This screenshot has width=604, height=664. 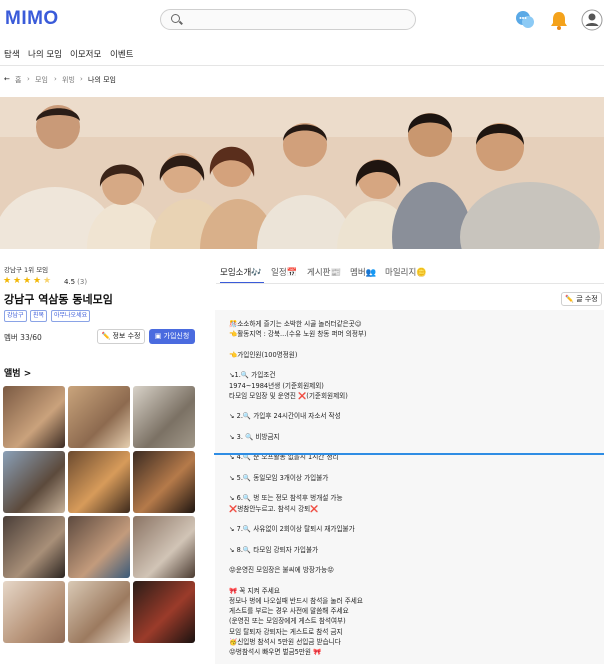 What do you see at coordinates (281, 570) in the screenshot?
I see `post-line: 😡운영진 모임장은 불씨에 방장가능😡` at bounding box center [281, 570].